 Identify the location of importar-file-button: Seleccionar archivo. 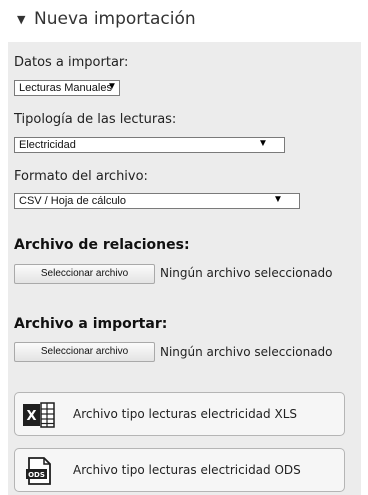
(84, 352).